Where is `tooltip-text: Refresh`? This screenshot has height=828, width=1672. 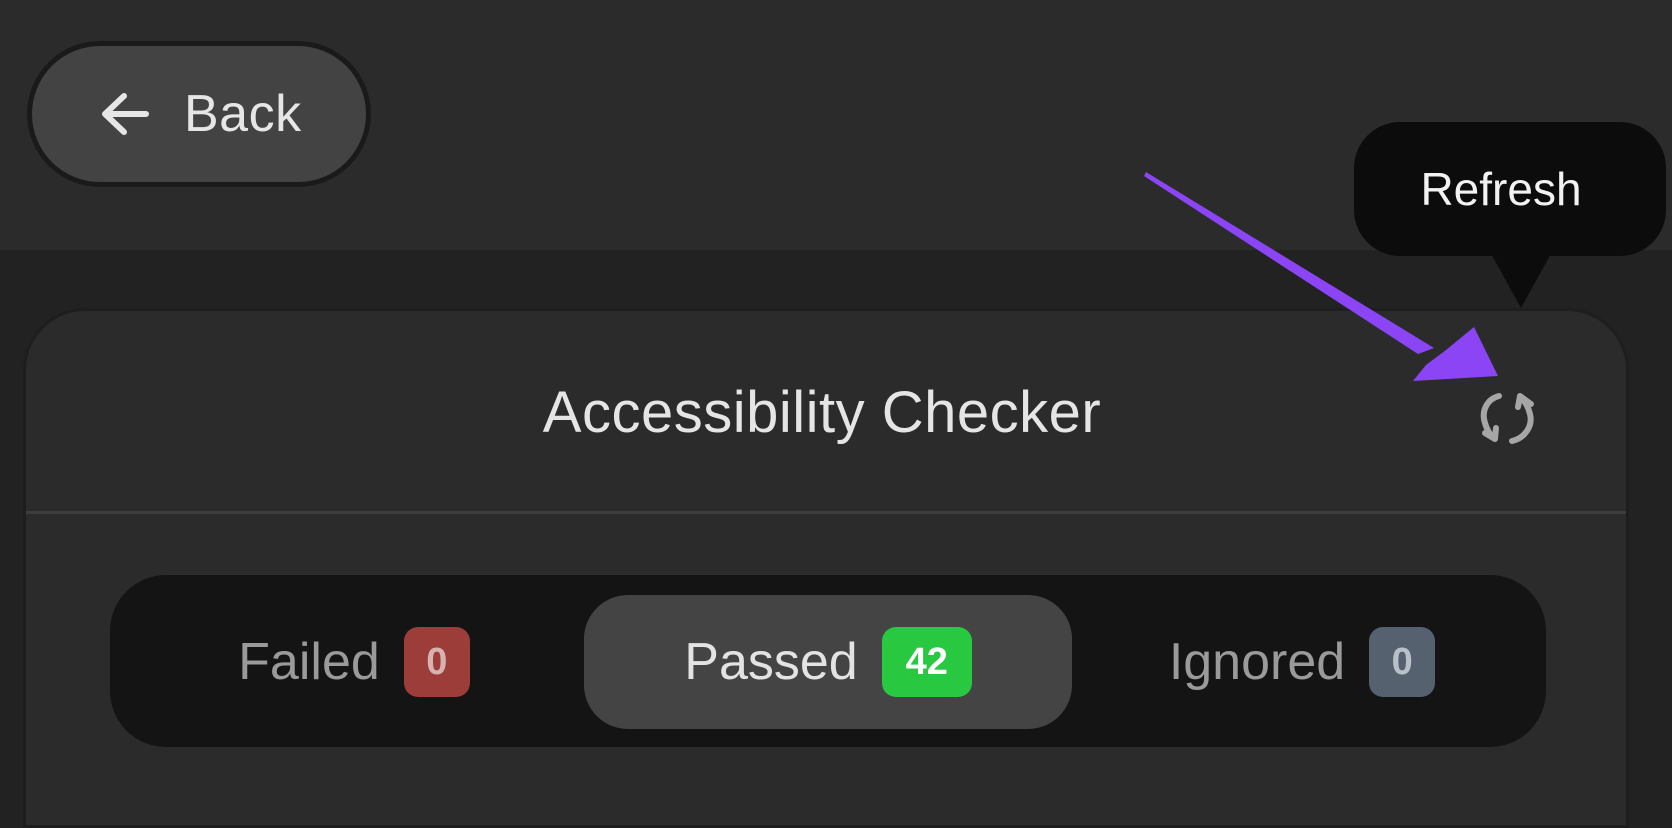
tooltip-text: Refresh is located at coordinates (1501, 189).